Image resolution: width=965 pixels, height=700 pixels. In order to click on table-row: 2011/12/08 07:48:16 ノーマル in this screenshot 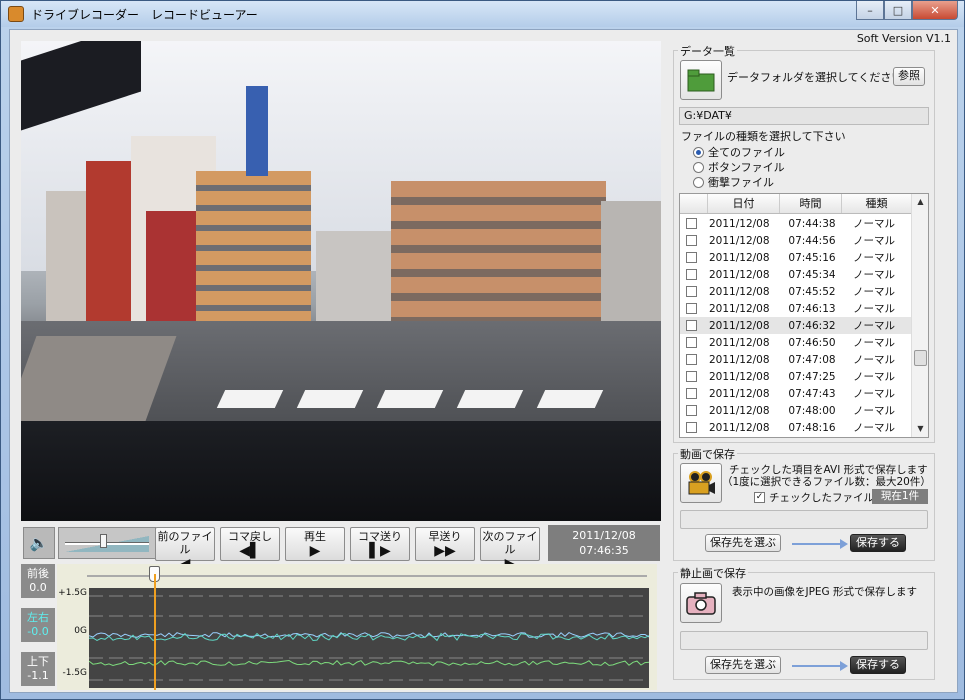, I will do `click(796, 427)`.